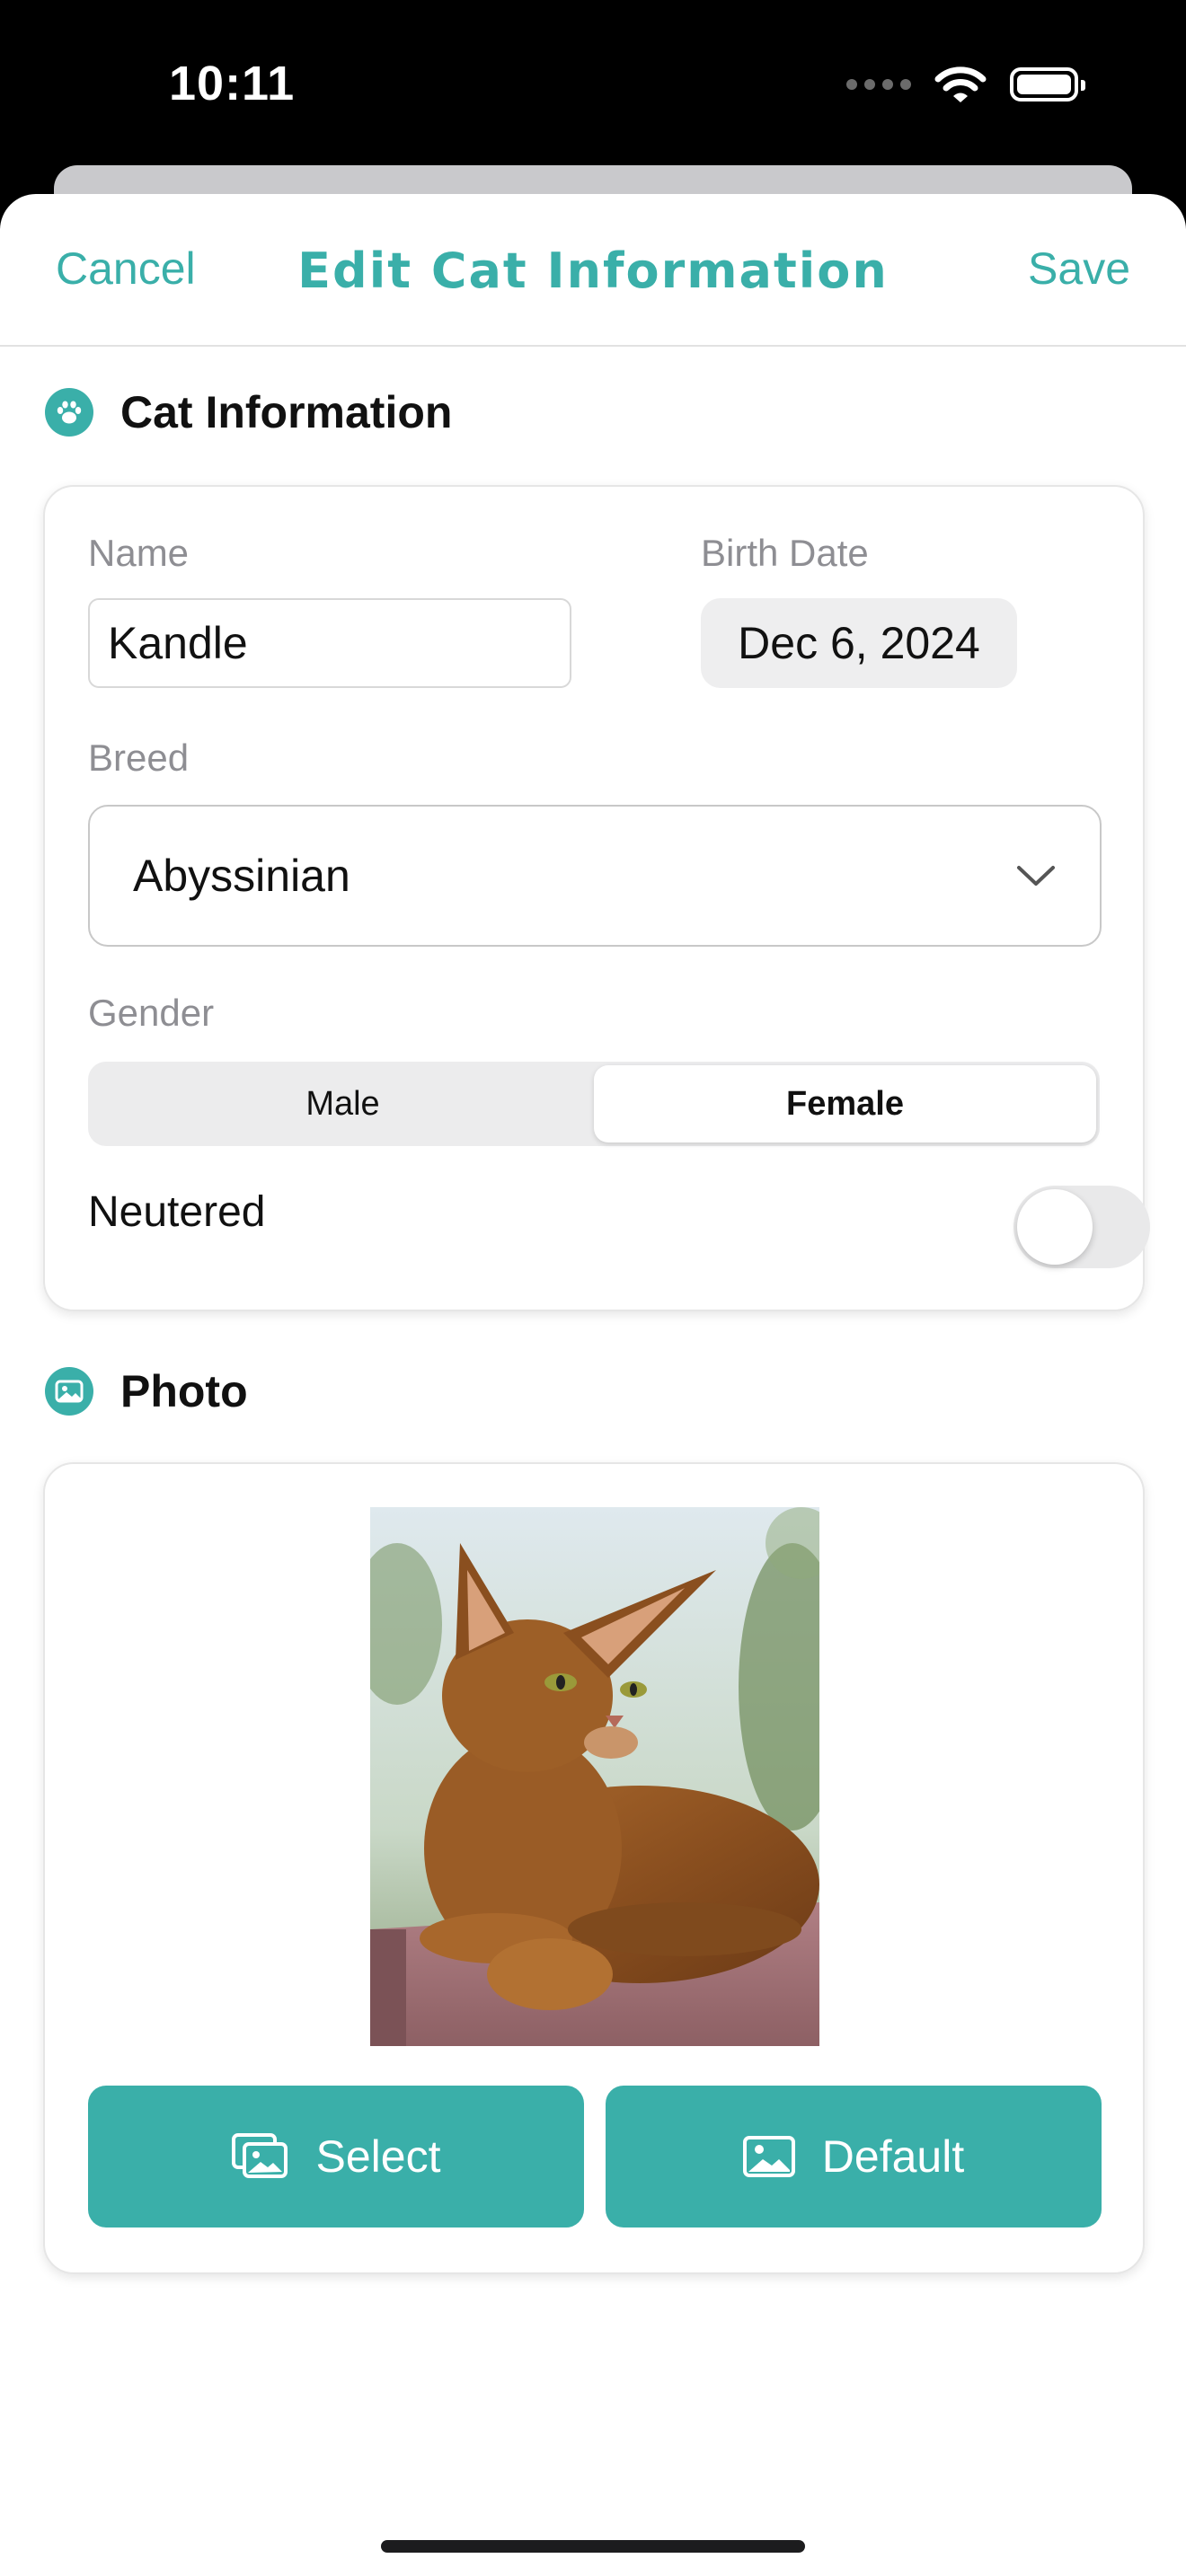 The image size is (1186, 2576). What do you see at coordinates (1055, 1227) in the screenshot?
I see `toggle-knob` at bounding box center [1055, 1227].